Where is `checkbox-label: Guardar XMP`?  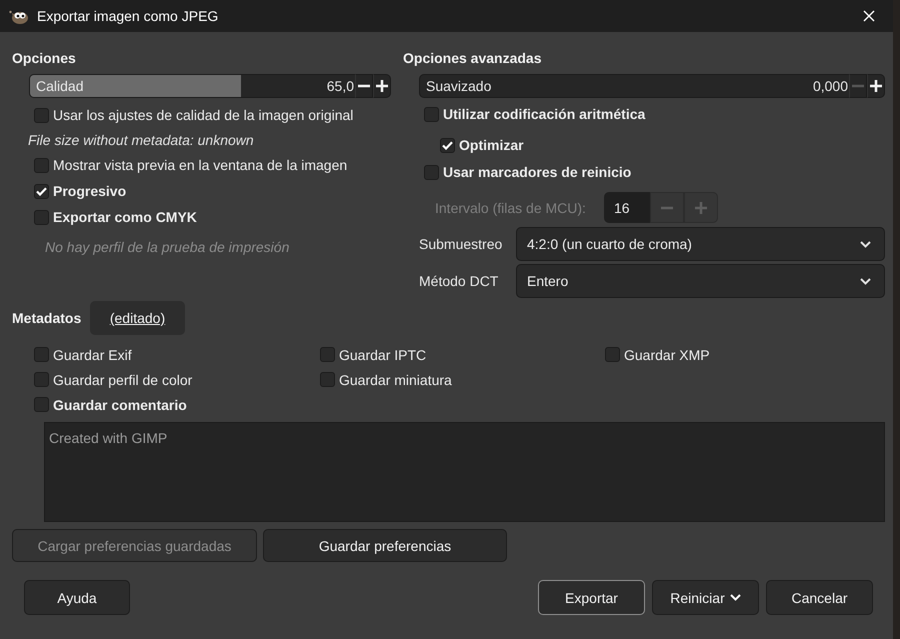
checkbox-label: Guardar XMP is located at coordinates (667, 354).